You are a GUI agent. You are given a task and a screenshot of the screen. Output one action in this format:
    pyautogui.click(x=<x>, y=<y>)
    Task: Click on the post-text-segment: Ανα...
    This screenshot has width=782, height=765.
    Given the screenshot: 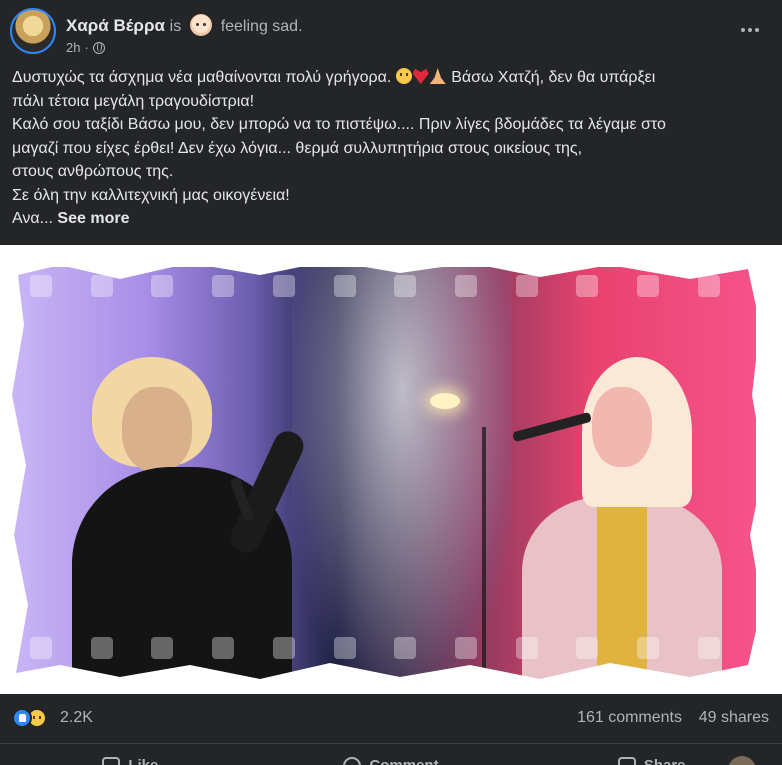 What is the action you would take?
    pyautogui.click(x=32, y=218)
    